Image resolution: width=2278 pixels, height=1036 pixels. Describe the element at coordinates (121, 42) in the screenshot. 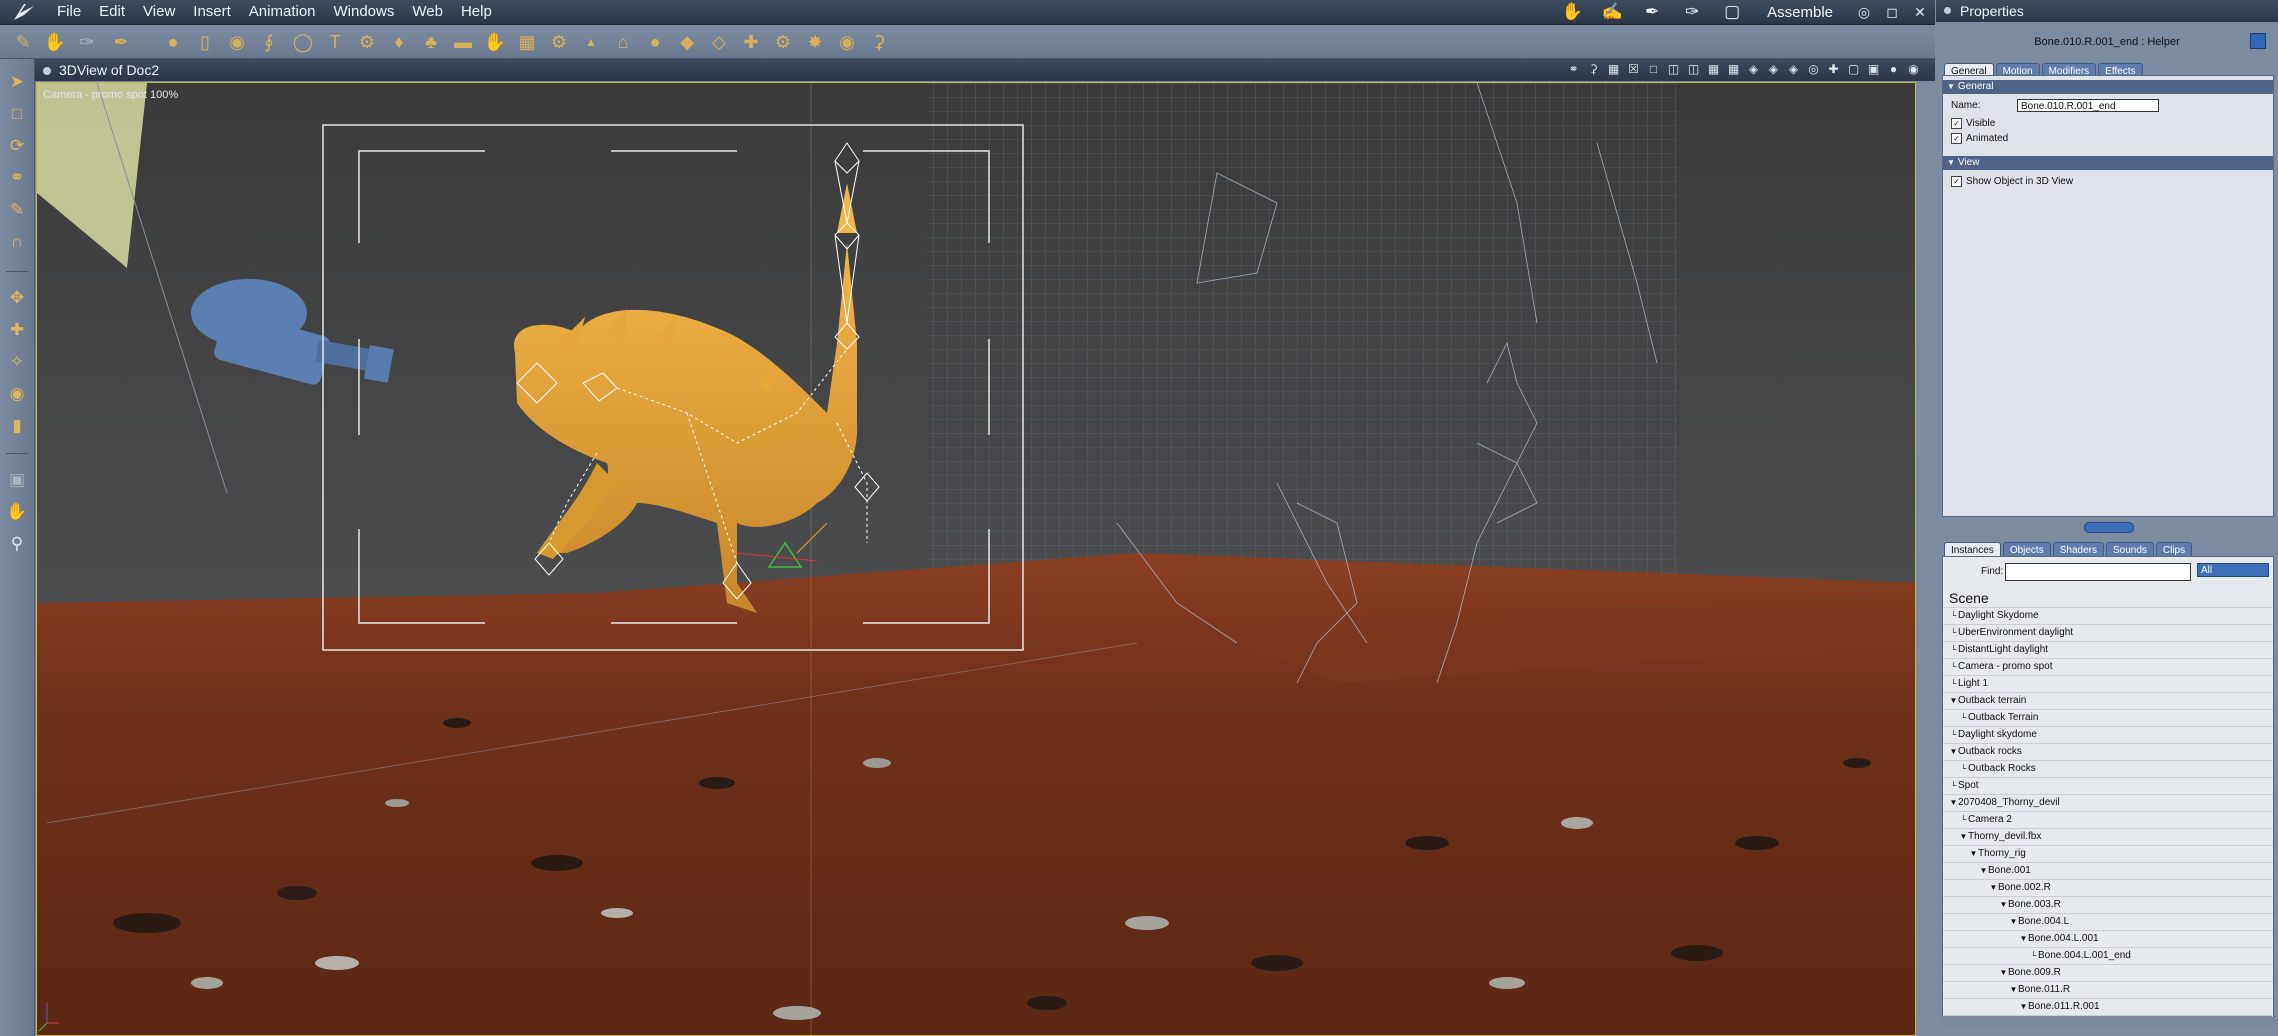

I see `paint-tool-icon: ✒` at that location.